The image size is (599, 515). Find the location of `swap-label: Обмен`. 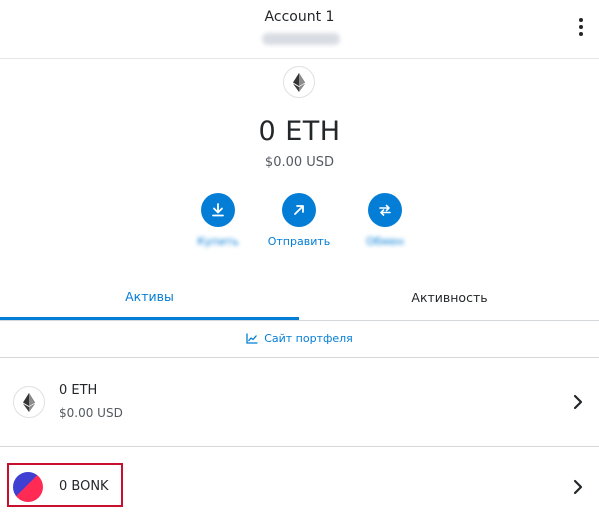

swap-label: Обмен is located at coordinates (385, 241).